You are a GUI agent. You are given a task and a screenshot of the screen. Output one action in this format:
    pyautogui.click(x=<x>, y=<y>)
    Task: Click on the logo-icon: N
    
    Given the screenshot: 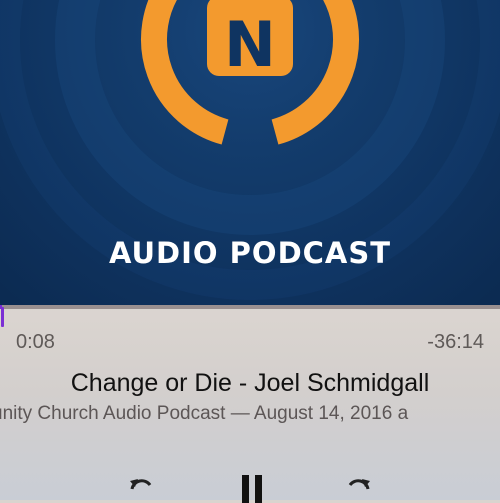 What is the action you would take?
    pyautogui.click(x=250, y=72)
    